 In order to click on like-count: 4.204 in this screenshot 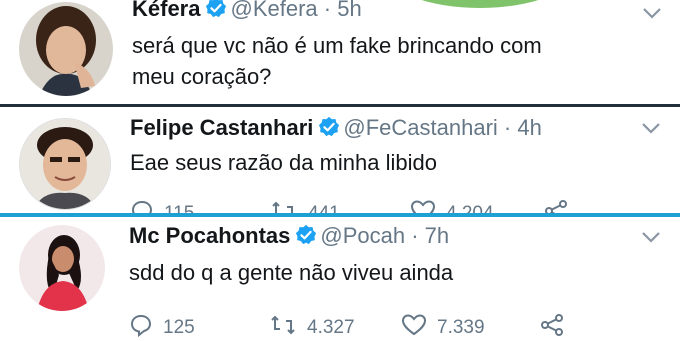, I will do `click(470, 208)`.